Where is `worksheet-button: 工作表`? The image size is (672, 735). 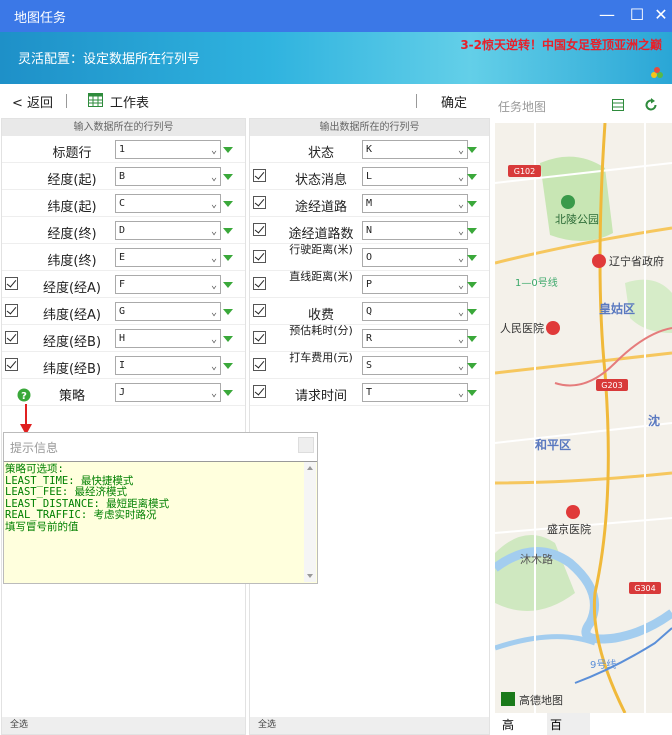 worksheet-button: 工作表 is located at coordinates (129, 101).